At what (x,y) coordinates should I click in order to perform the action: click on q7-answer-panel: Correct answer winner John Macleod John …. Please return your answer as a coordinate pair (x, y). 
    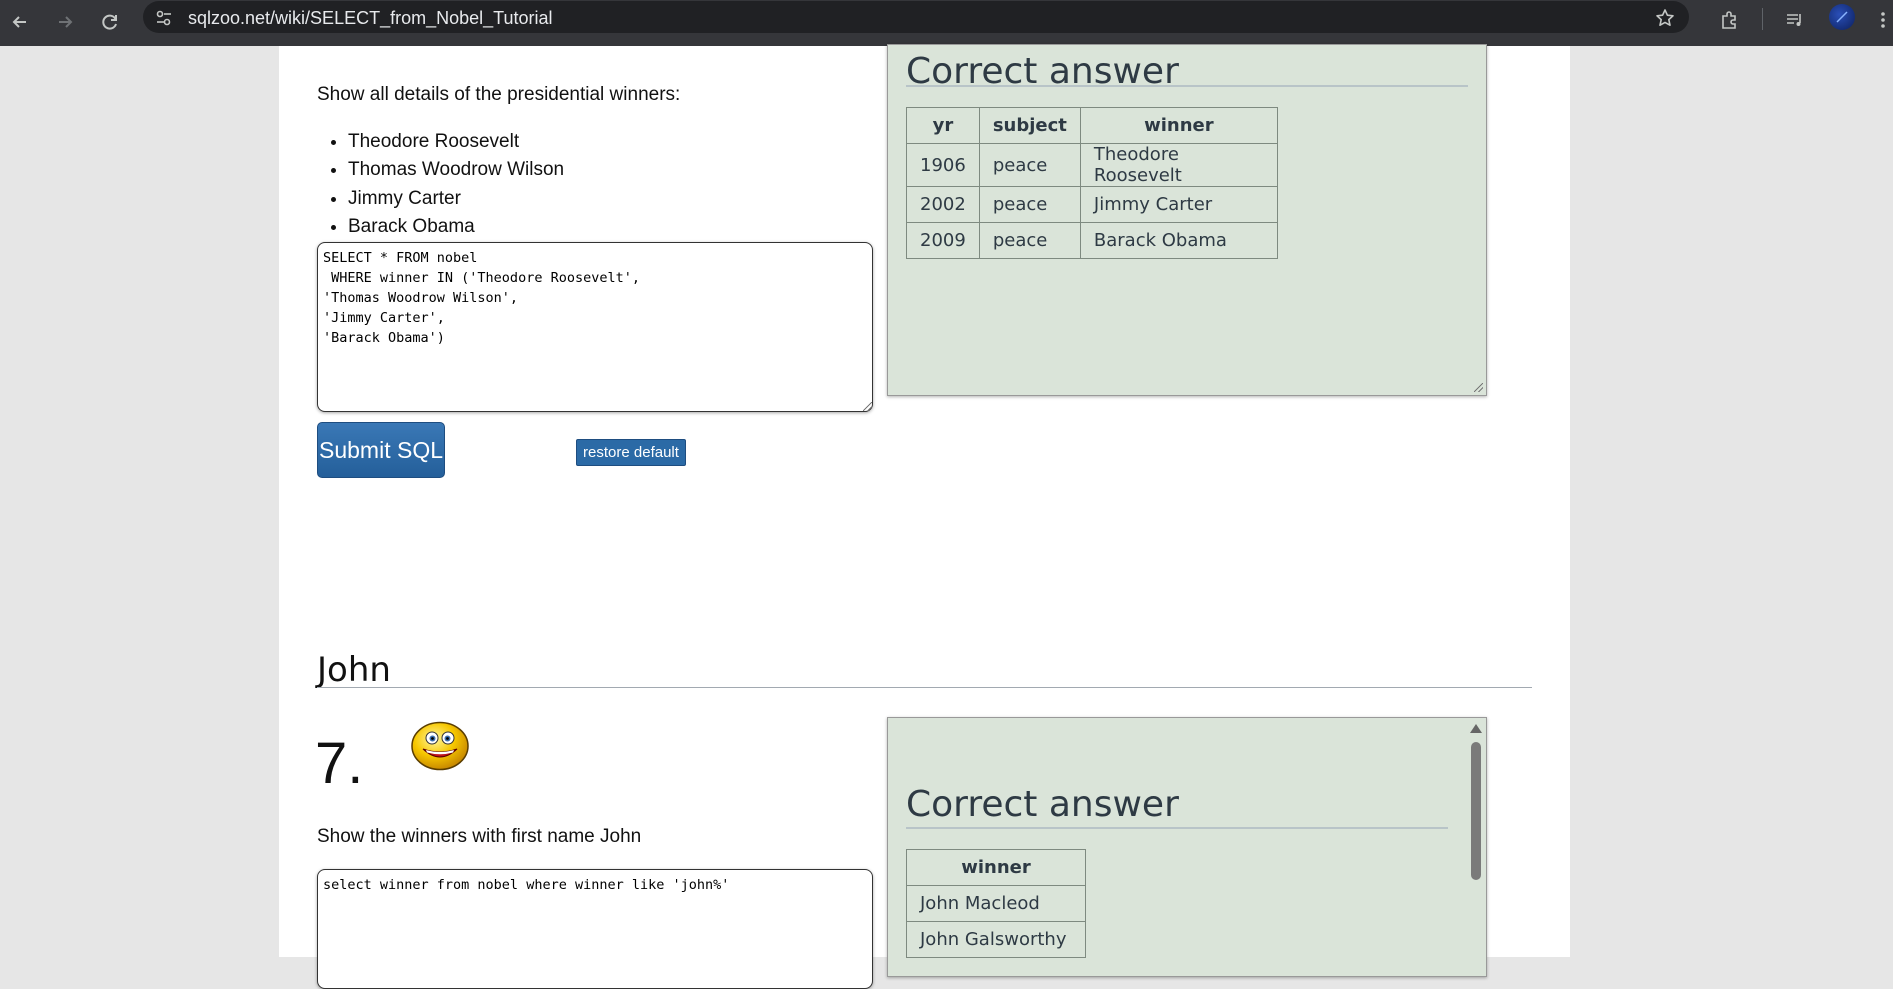
    Looking at the image, I should click on (1187, 847).